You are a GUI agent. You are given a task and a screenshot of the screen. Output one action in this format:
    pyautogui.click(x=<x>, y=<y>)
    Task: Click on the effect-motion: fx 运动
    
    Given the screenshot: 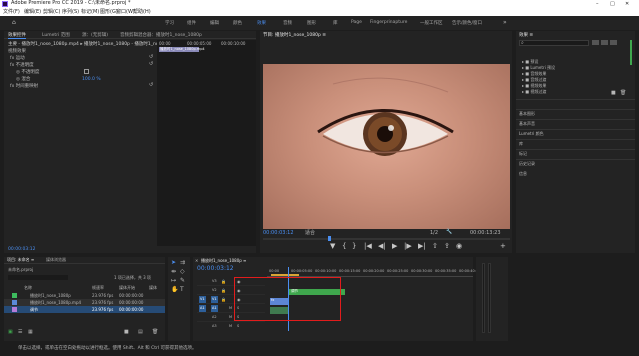 What is the action you would take?
    pyautogui.click(x=17, y=58)
    